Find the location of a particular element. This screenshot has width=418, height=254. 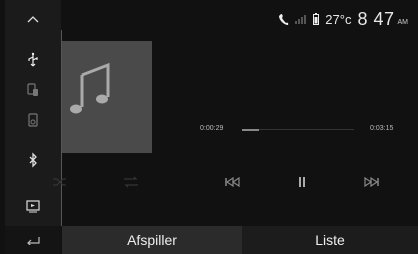

next-track-icon is located at coordinates (371, 182).